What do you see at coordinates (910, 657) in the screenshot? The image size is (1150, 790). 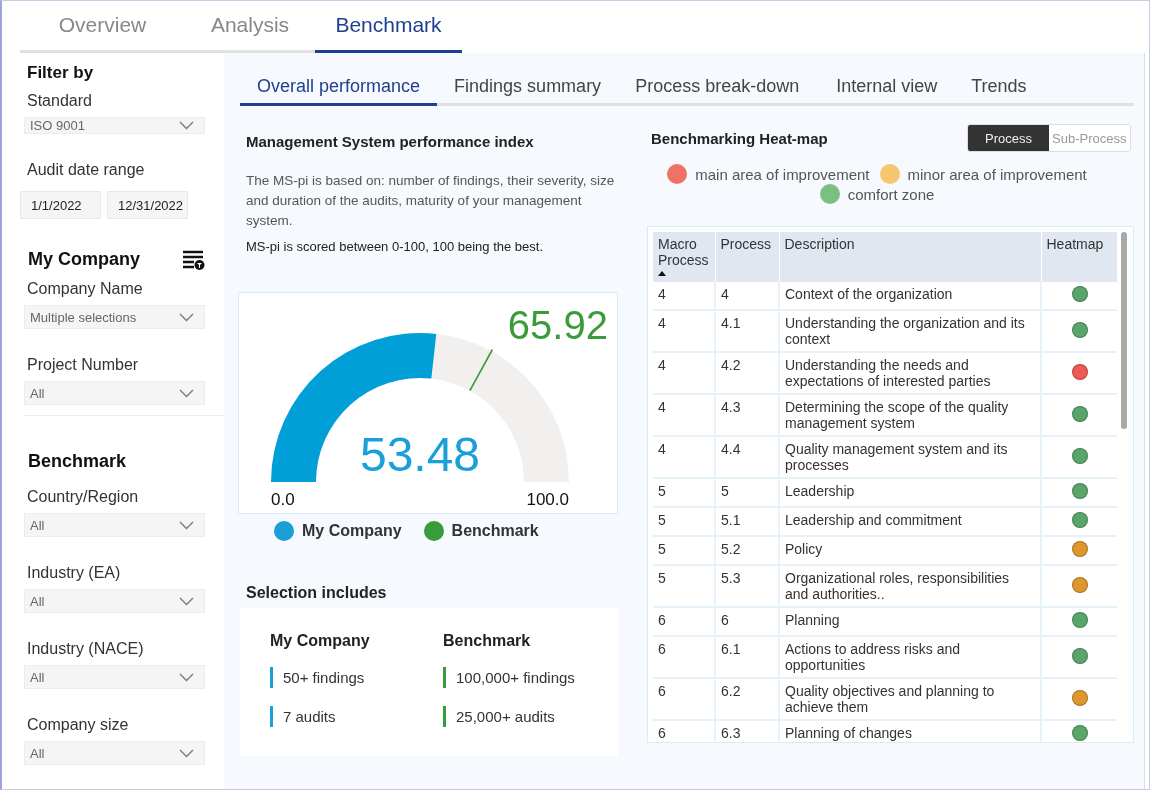 I see `table-cell: Actions to address risks and opportunities` at bounding box center [910, 657].